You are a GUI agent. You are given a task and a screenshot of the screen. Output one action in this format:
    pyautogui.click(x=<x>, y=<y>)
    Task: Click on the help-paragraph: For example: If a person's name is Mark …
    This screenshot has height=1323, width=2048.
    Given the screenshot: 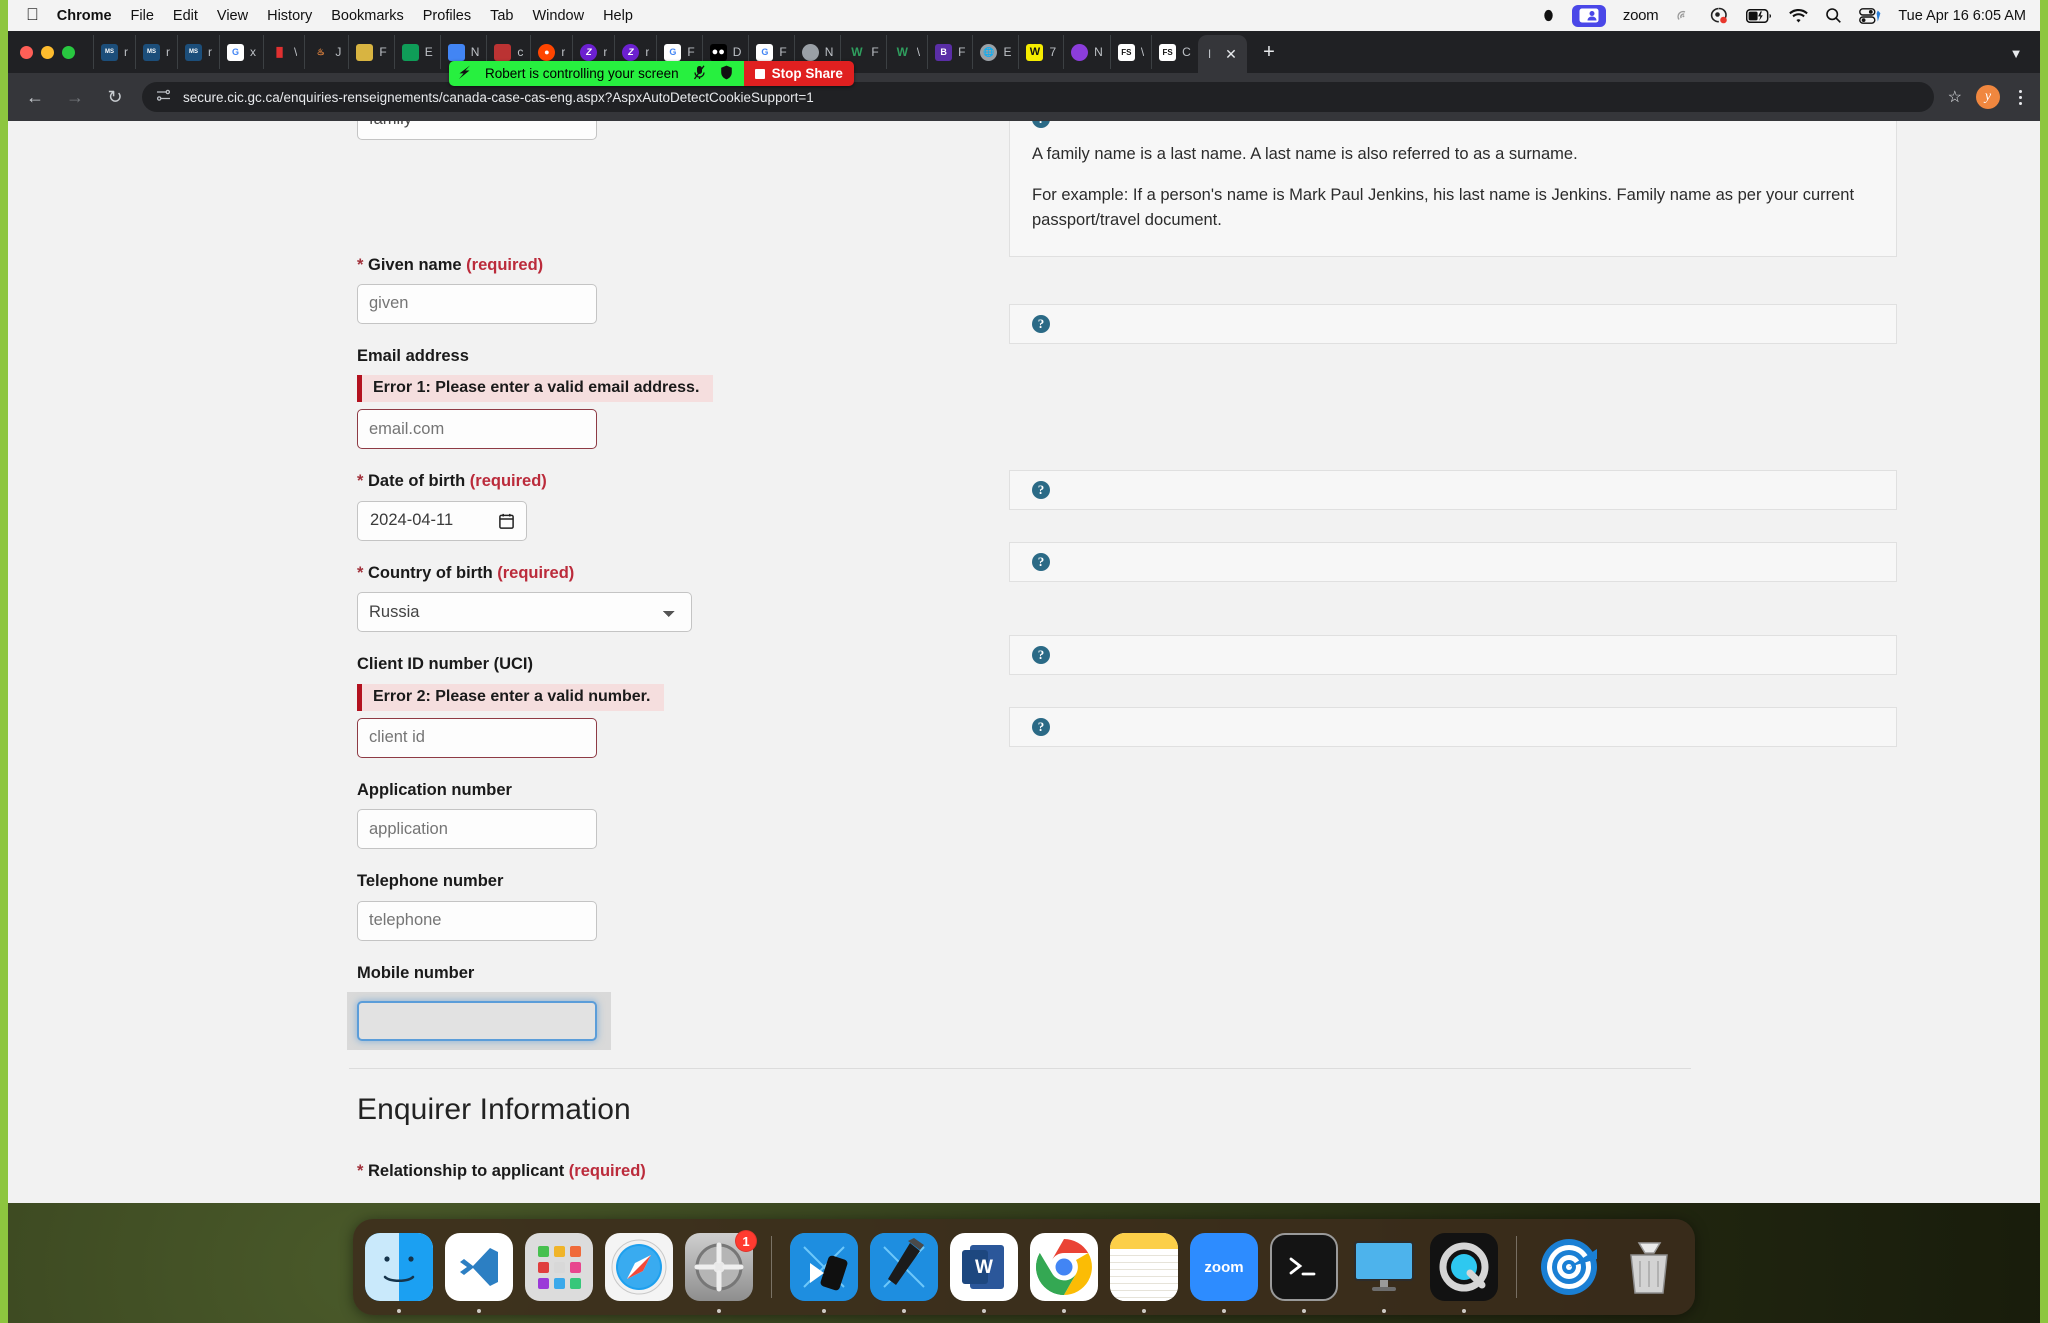 What is the action you would take?
    pyautogui.click(x=1443, y=207)
    